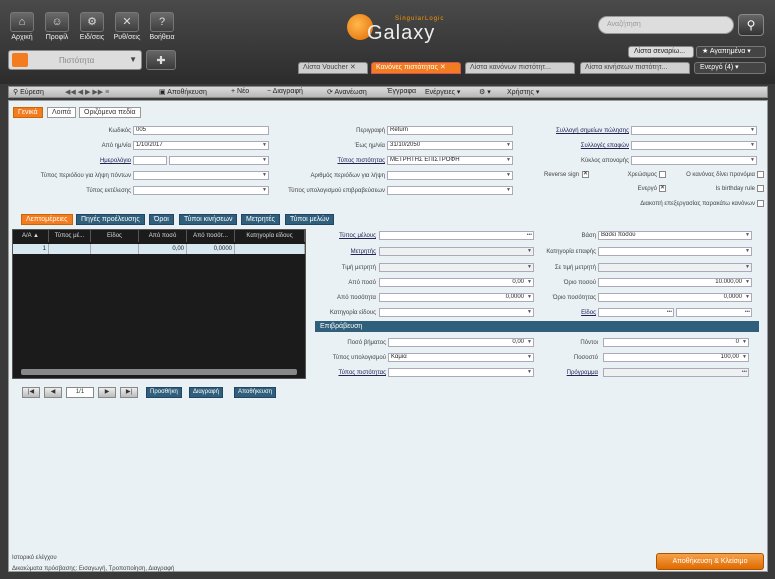  I want to click on help-button: ? Βοήθεια, so click(162, 26).